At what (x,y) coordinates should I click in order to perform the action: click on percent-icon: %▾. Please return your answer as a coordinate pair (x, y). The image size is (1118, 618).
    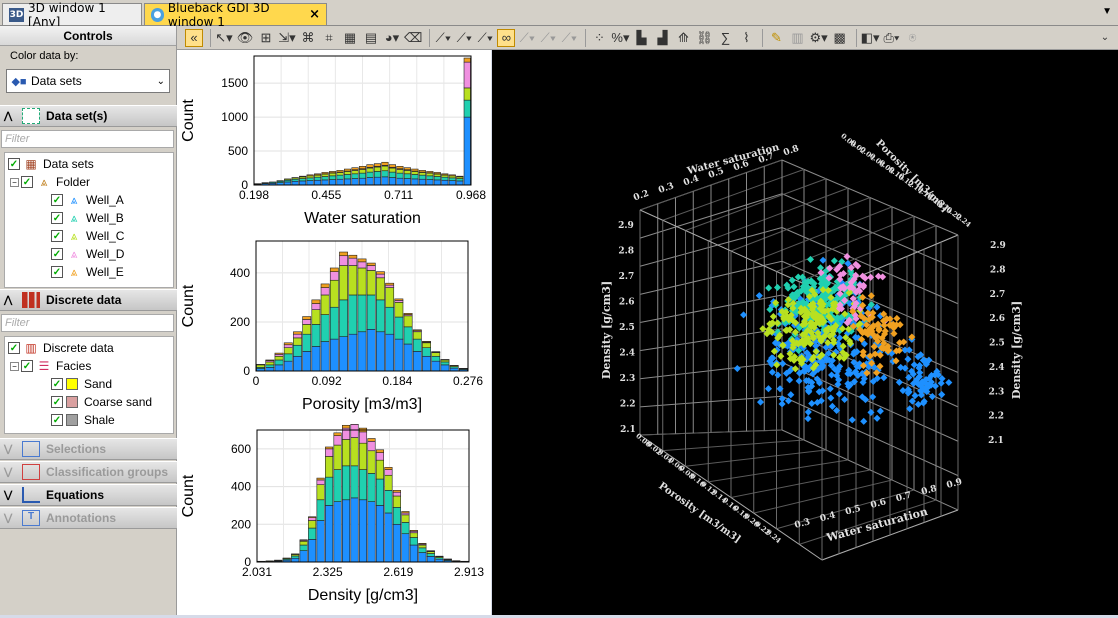
    Looking at the image, I should click on (620, 38).